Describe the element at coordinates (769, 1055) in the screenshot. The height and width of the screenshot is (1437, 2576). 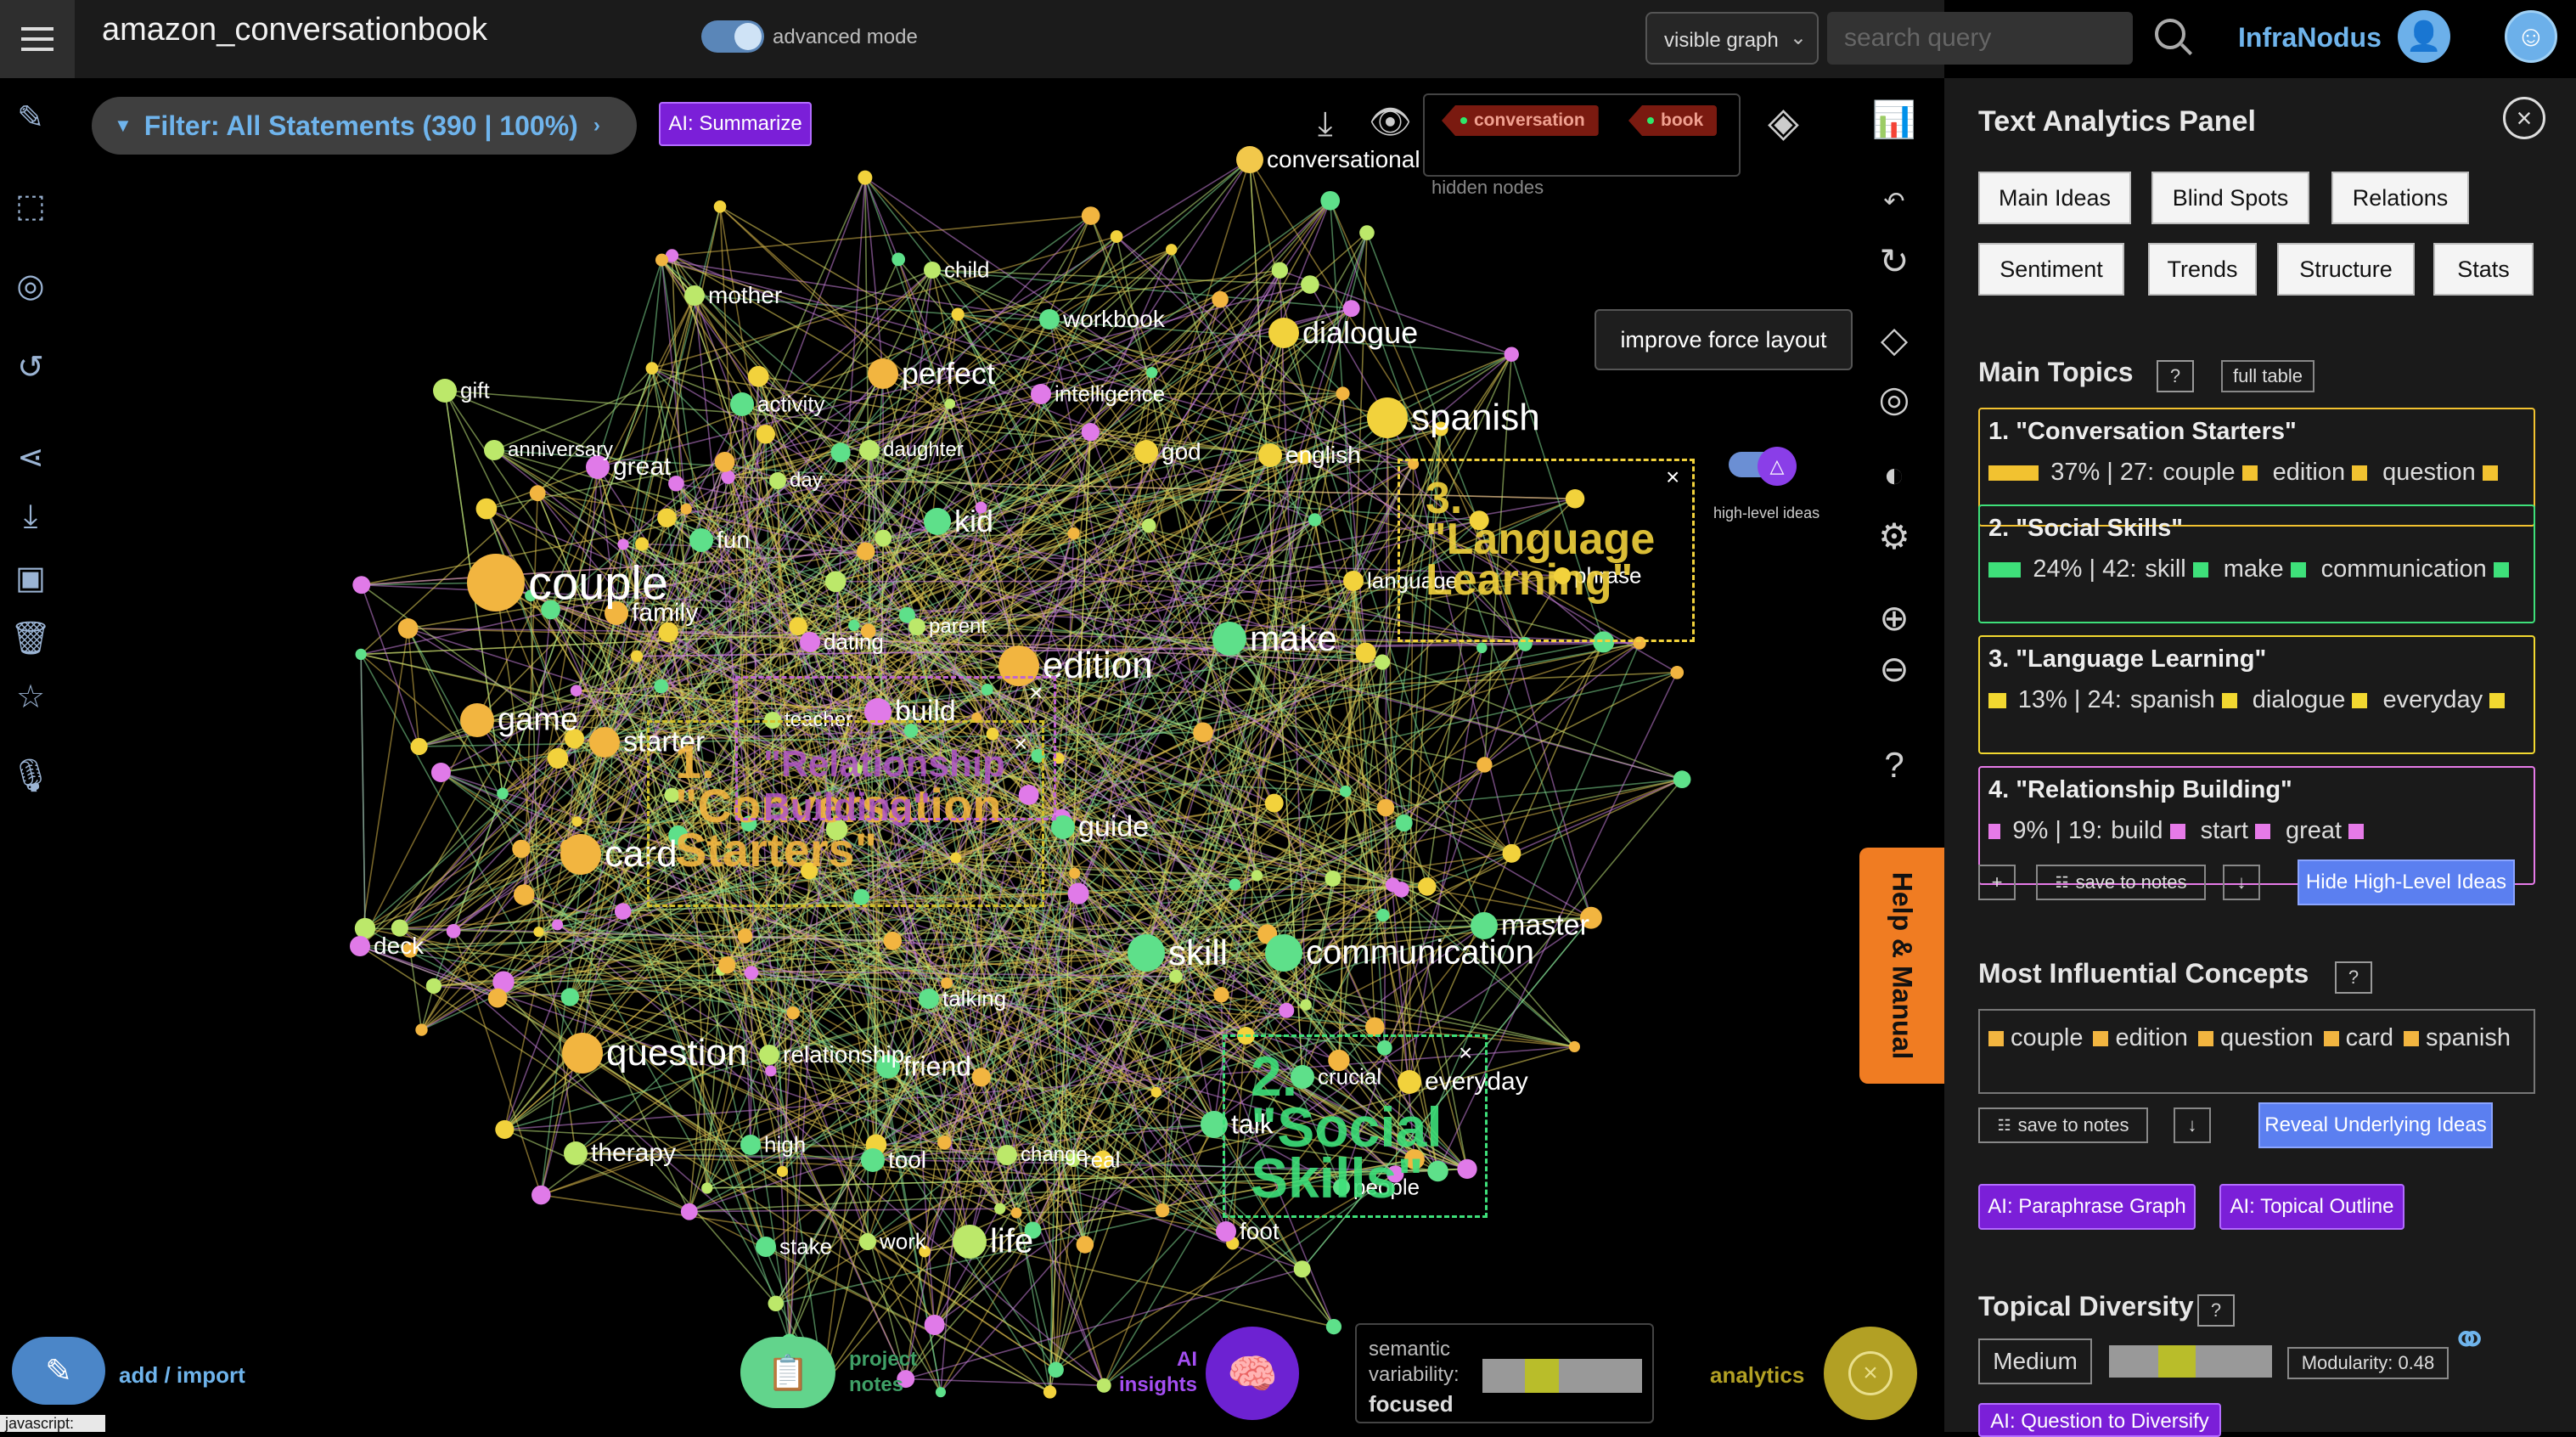
I see `graph-node-relationship` at that location.